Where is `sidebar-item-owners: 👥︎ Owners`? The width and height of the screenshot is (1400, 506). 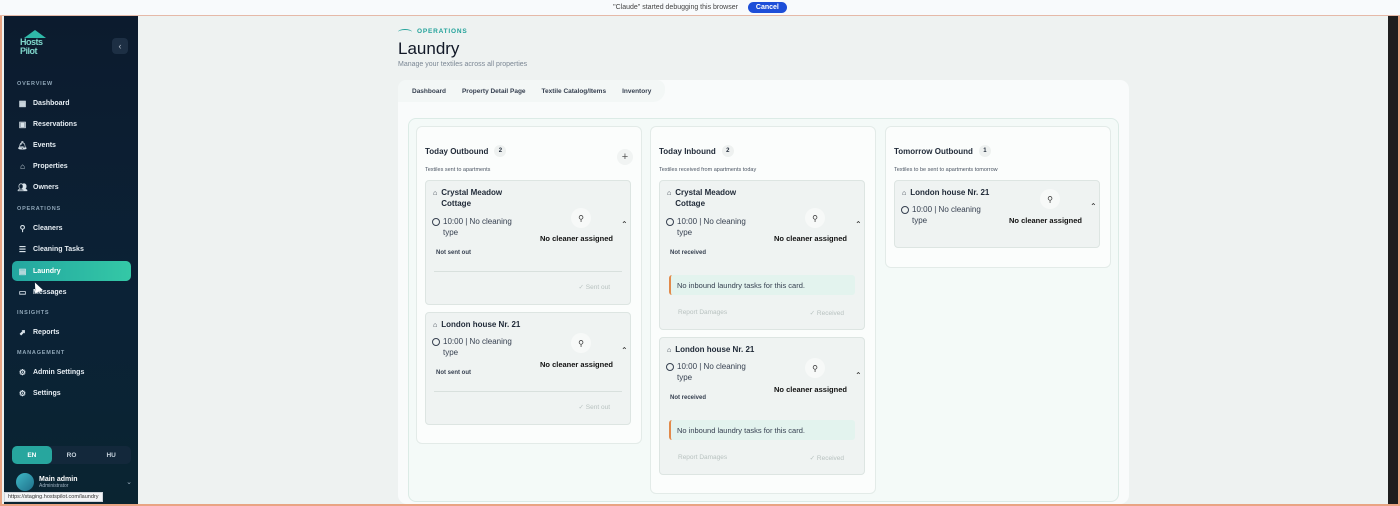 sidebar-item-owners: 👥︎ Owners is located at coordinates (71, 187).